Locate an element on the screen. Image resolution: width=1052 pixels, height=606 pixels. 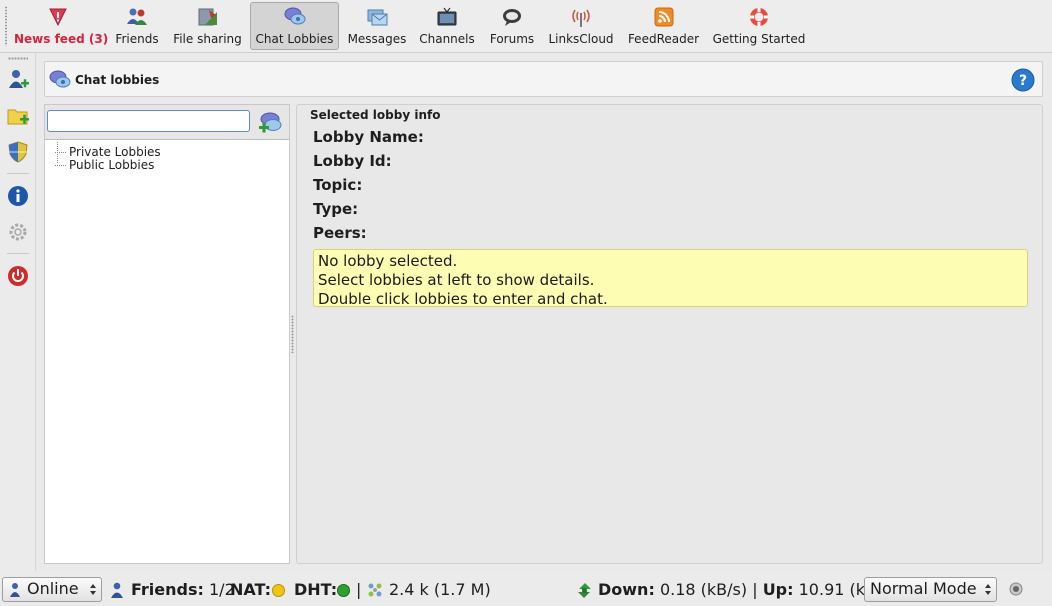
dht-peers-value: 2.4 k (1.7 M) is located at coordinates (440, 589).